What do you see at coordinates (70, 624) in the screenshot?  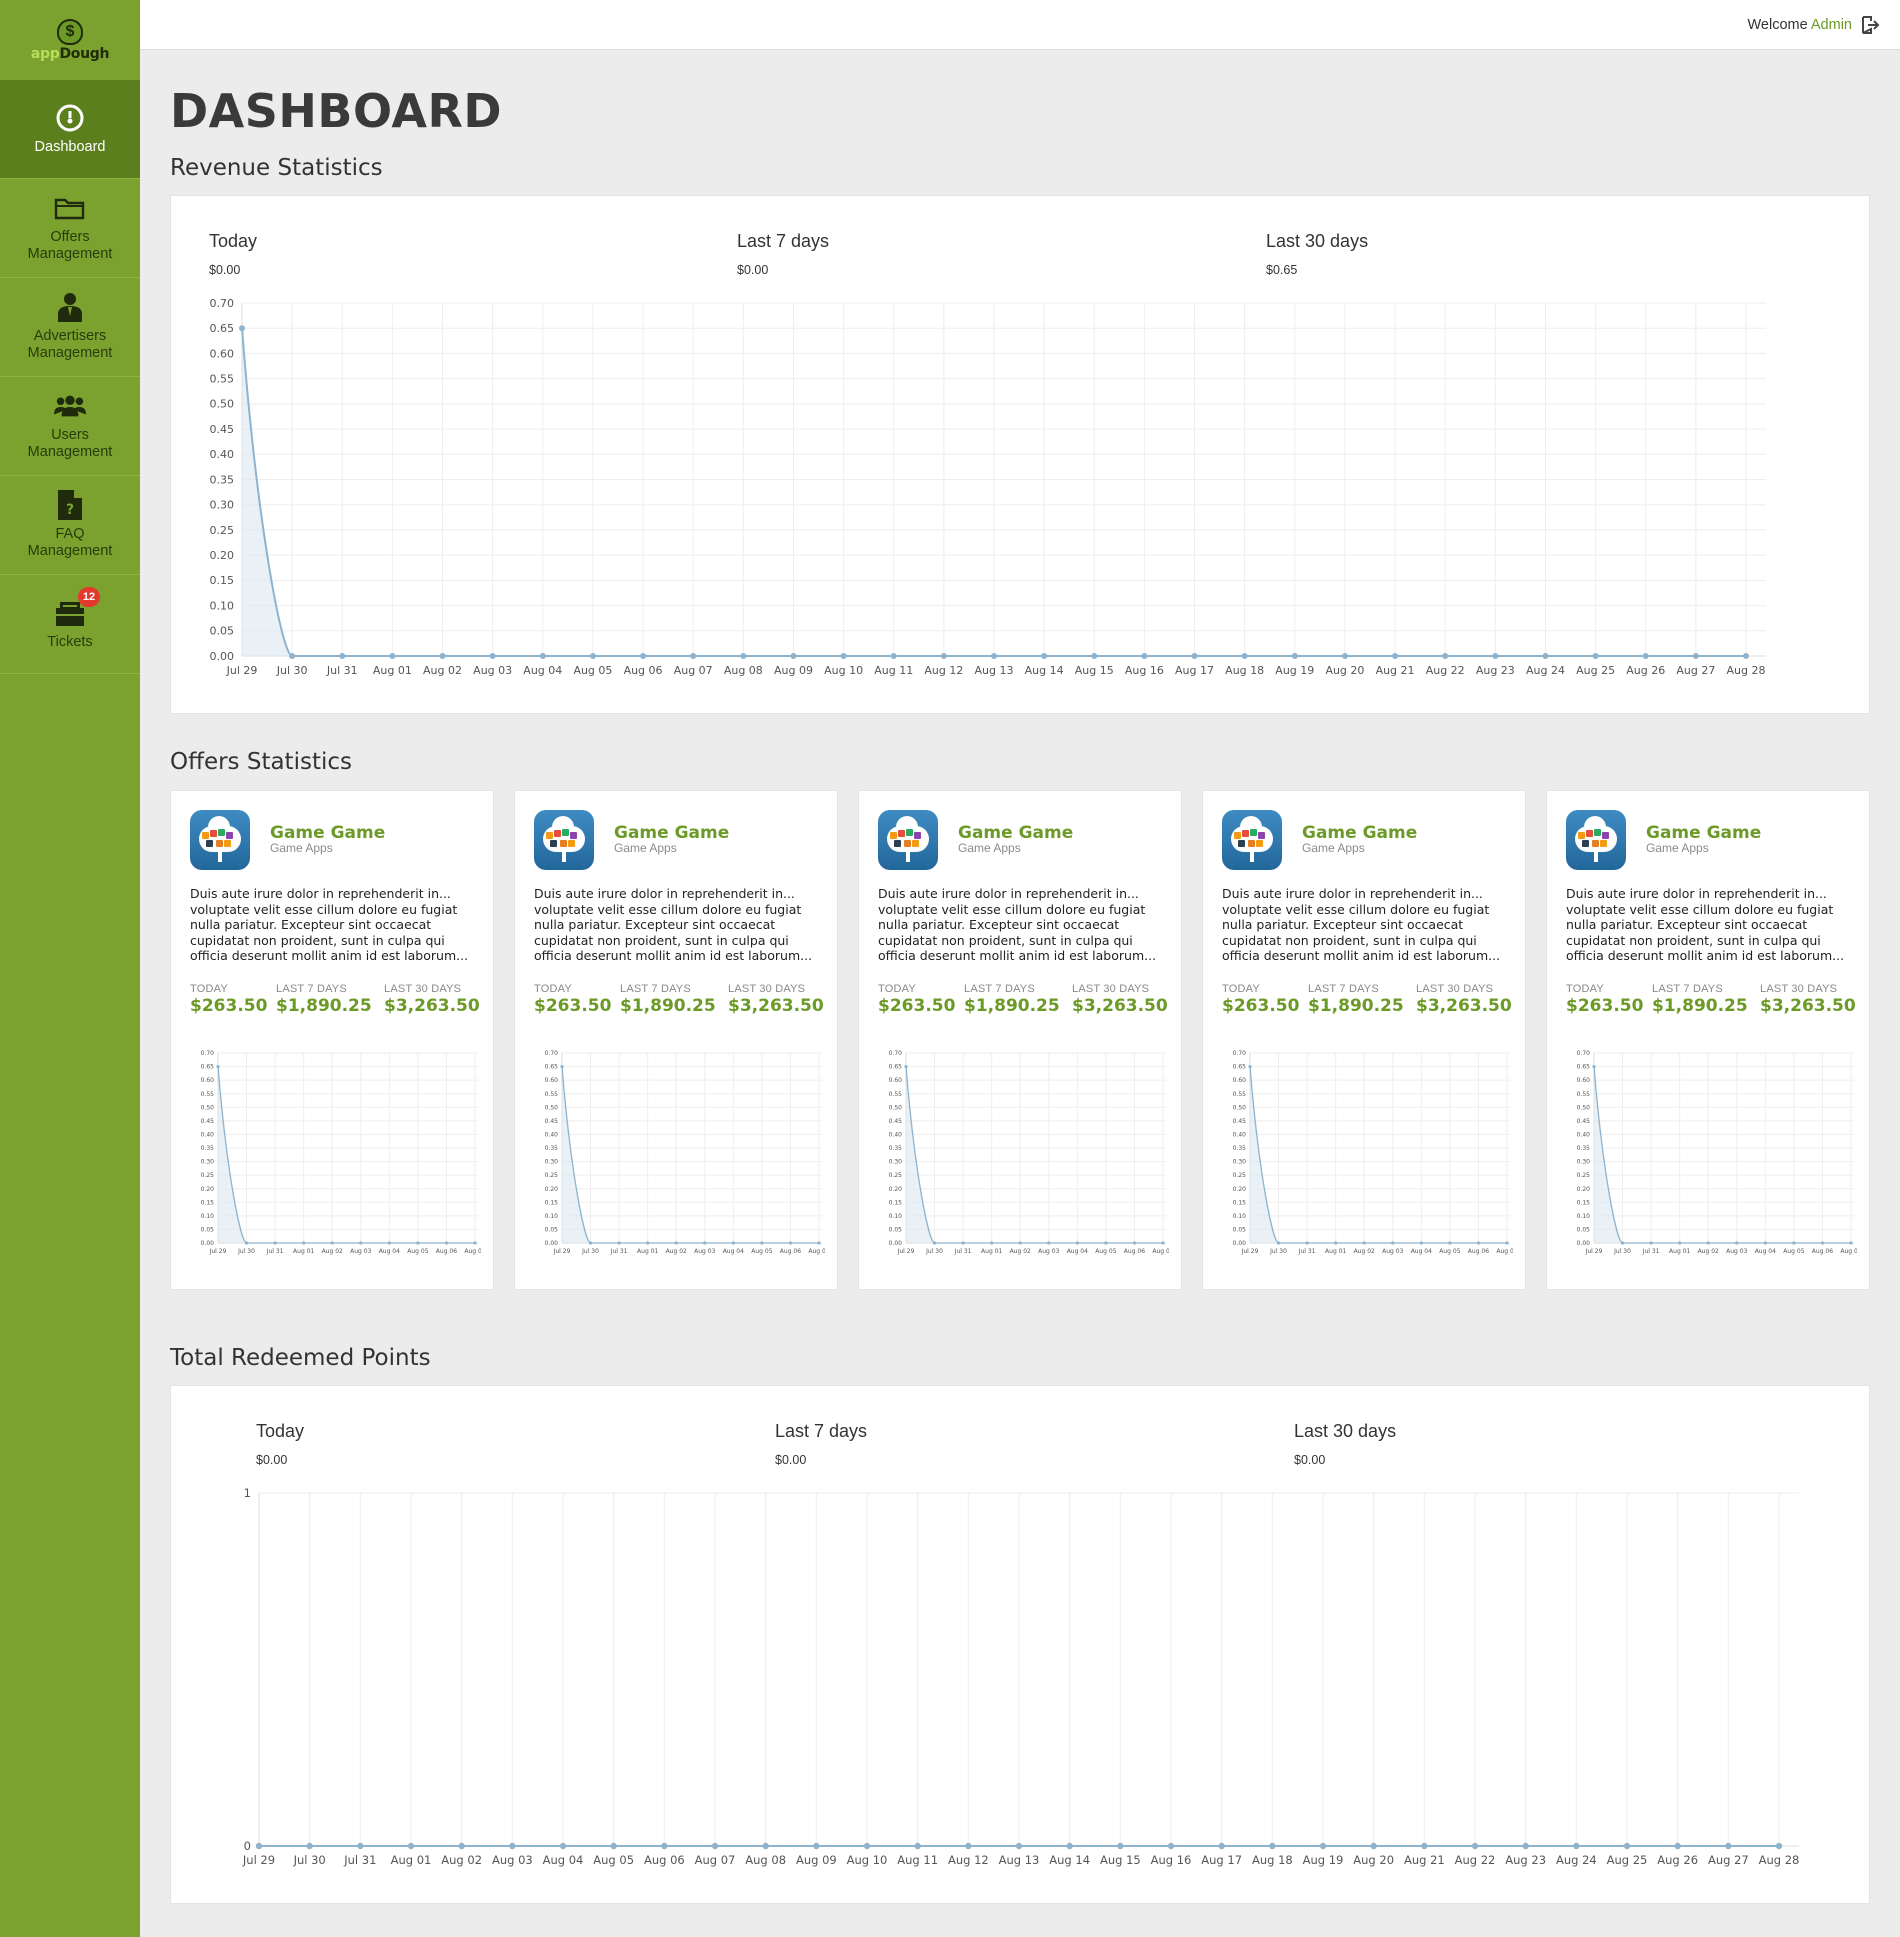 I see `sidebar-item-tickets: 12 Tickets` at bounding box center [70, 624].